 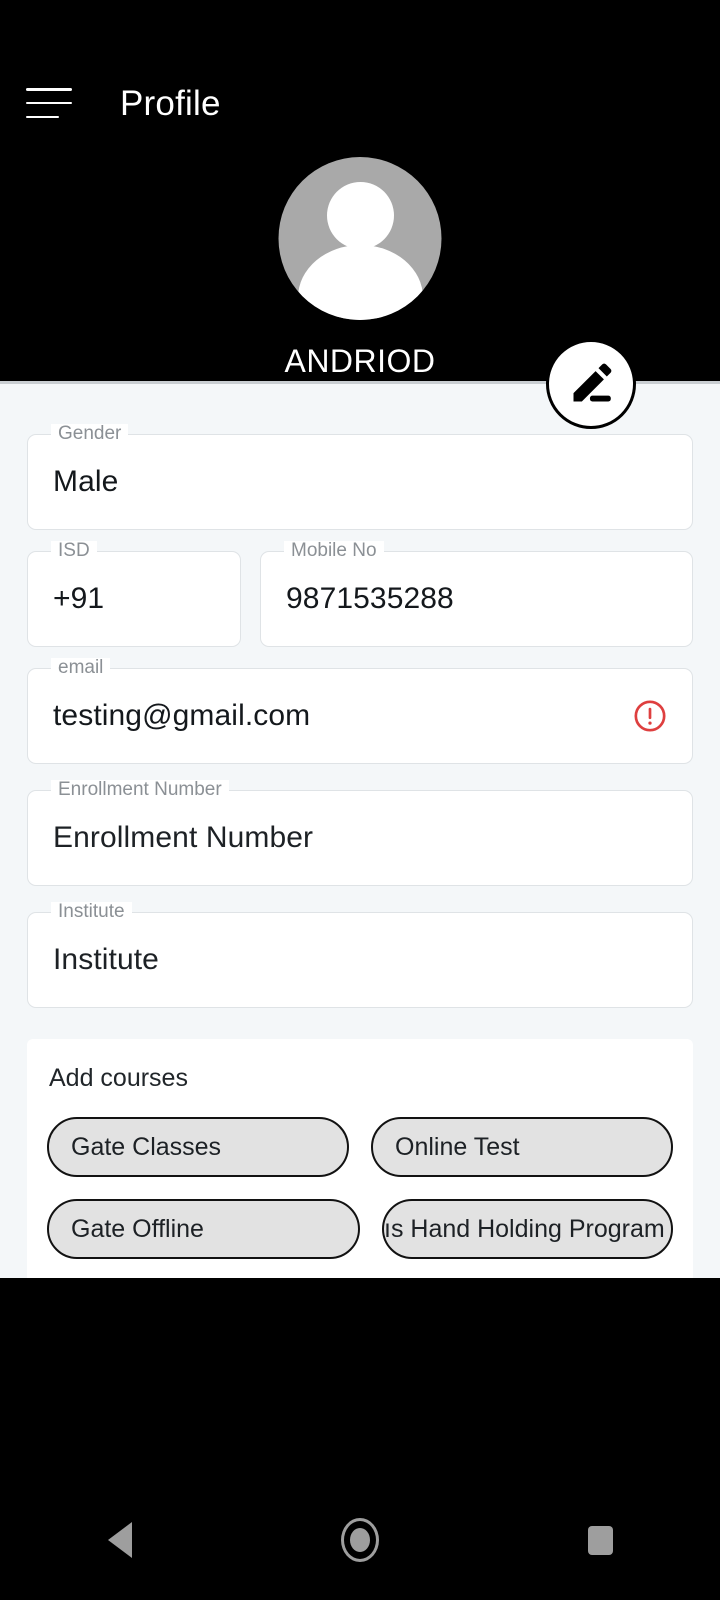 I want to click on enrollment-number-label: Enrollment Number, so click(x=140, y=789).